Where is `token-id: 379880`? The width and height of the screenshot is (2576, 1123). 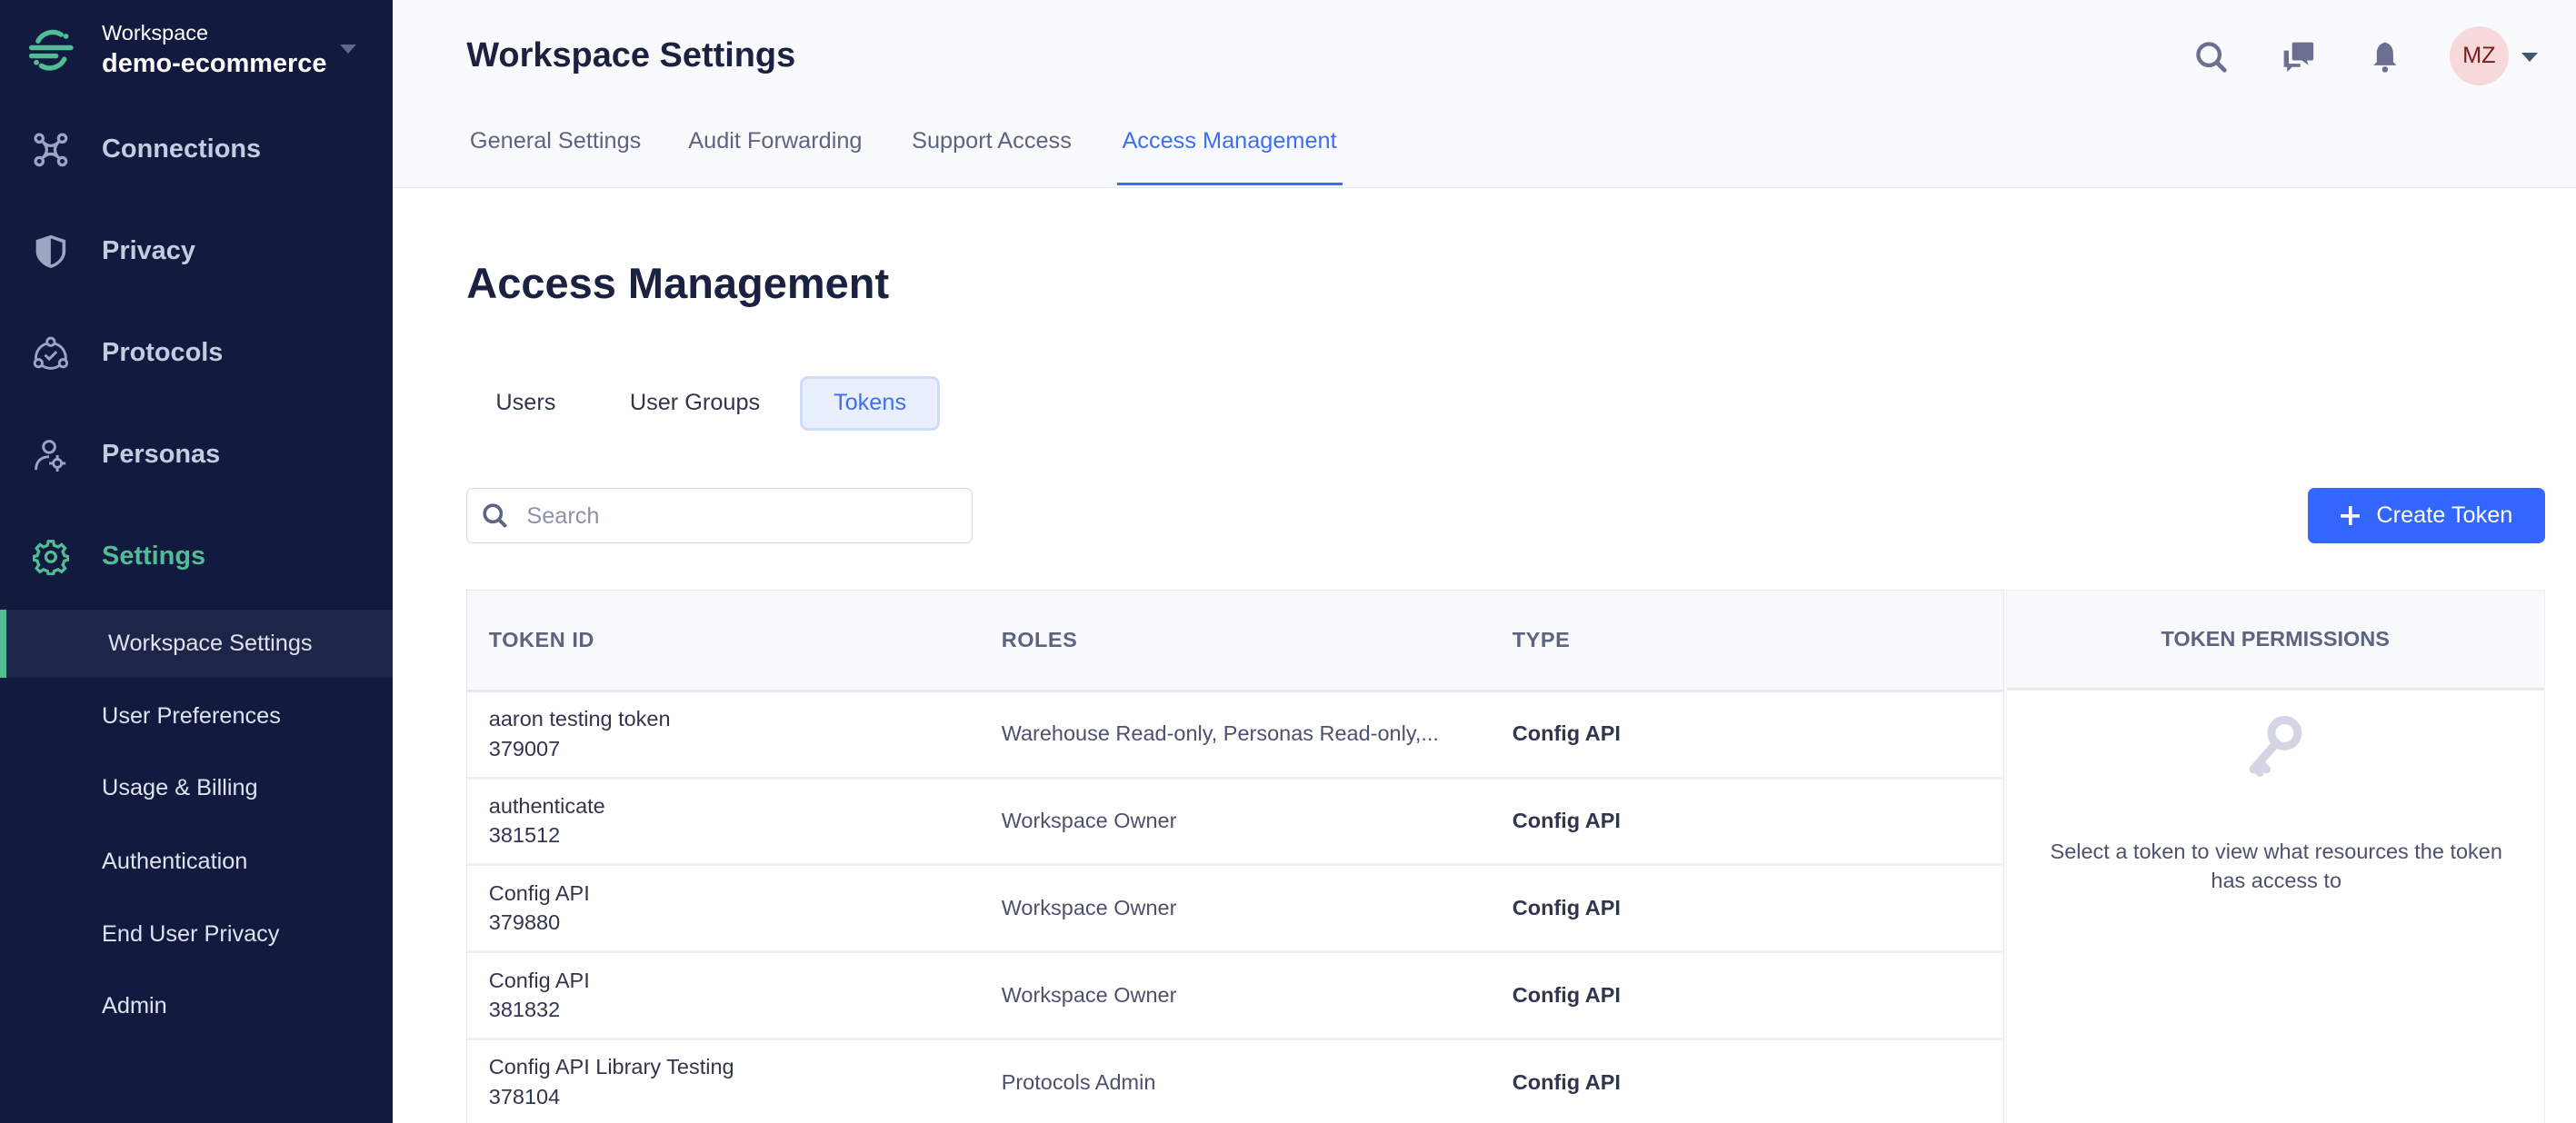 token-id: 379880 is located at coordinates (524, 922).